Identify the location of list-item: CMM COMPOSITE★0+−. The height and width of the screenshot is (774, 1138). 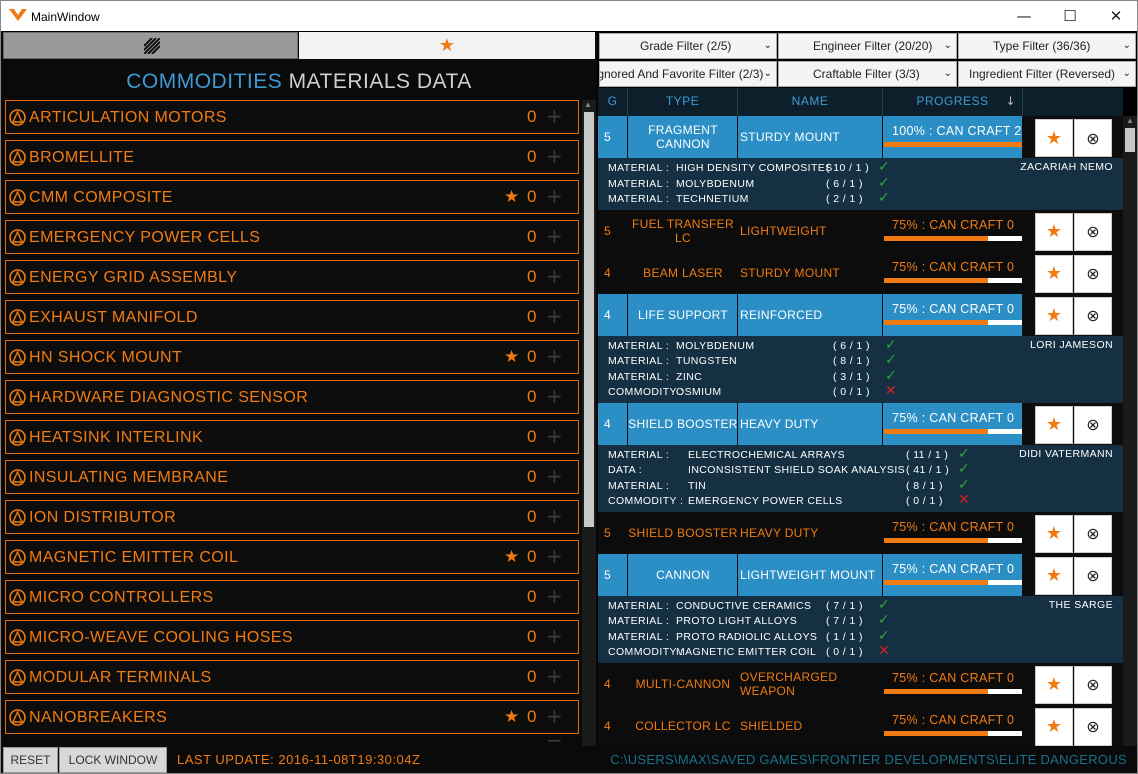
(292, 206).